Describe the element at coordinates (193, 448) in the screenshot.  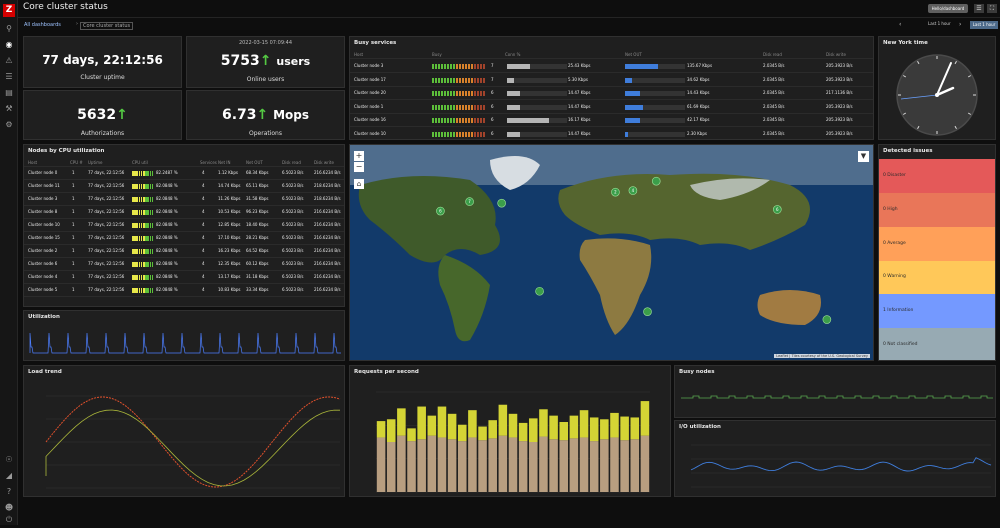
I see `load-step-line` at that location.